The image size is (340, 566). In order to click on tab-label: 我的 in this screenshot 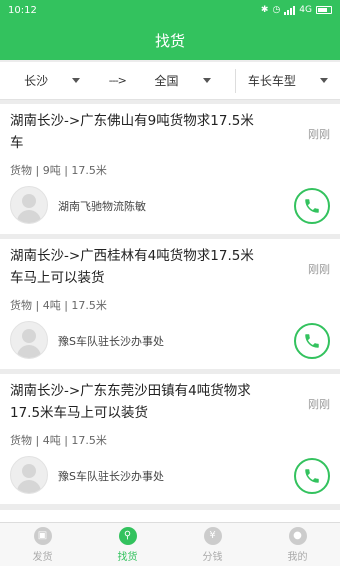, I will do `click(297, 557)`.